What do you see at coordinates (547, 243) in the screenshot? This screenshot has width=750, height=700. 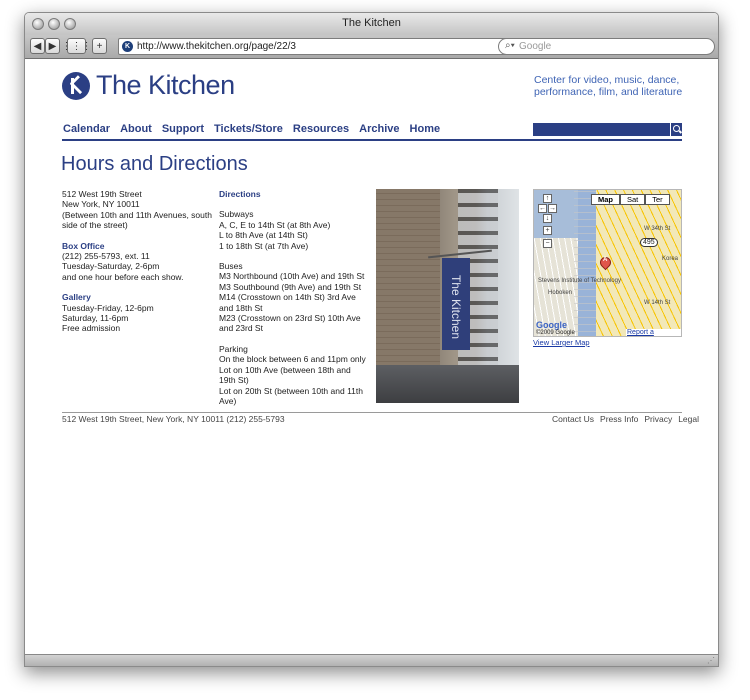 I see `zoom-out-icon: −` at bounding box center [547, 243].